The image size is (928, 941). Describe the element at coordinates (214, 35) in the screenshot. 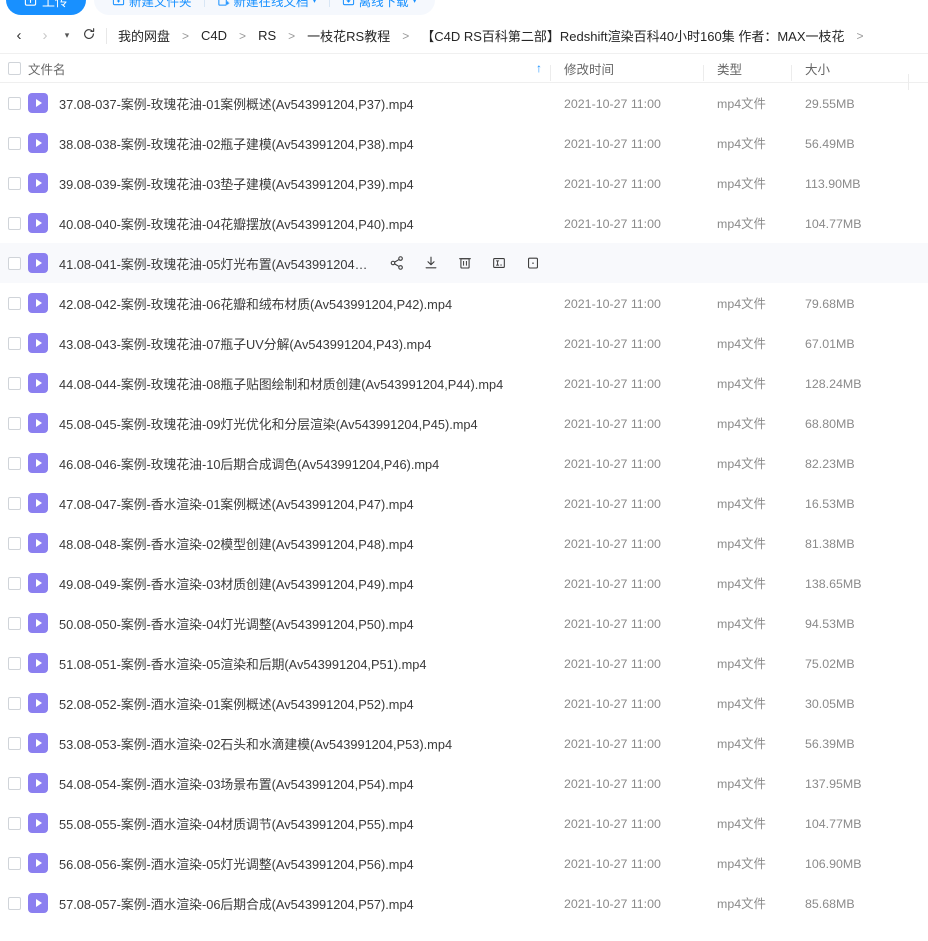

I see `breadcrumb-item-1: C4D` at that location.